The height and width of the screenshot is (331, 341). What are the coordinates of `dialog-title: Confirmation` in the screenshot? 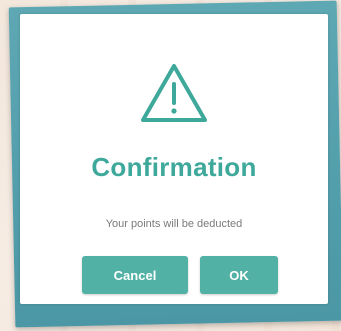 It's located at (174, 167).